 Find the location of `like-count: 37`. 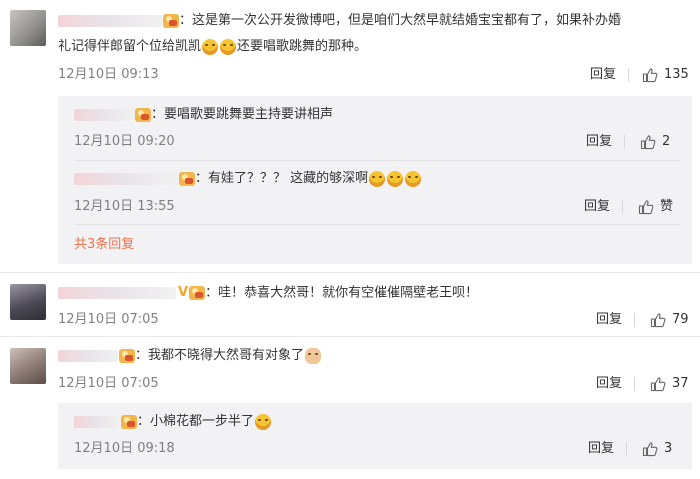

like-count: 37 is located at coordinates (680, 383).